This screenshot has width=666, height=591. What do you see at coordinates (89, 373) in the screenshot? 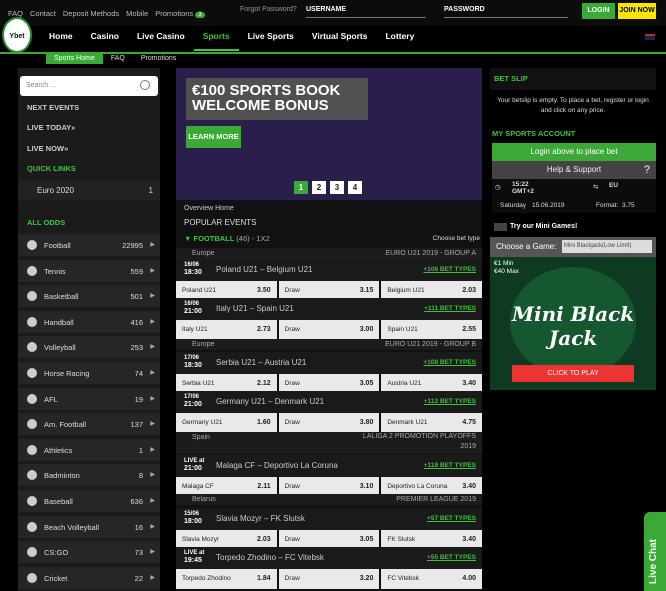
I see `sport-item: Horse Racing 74 ▶` at bounding box center [89, 373].